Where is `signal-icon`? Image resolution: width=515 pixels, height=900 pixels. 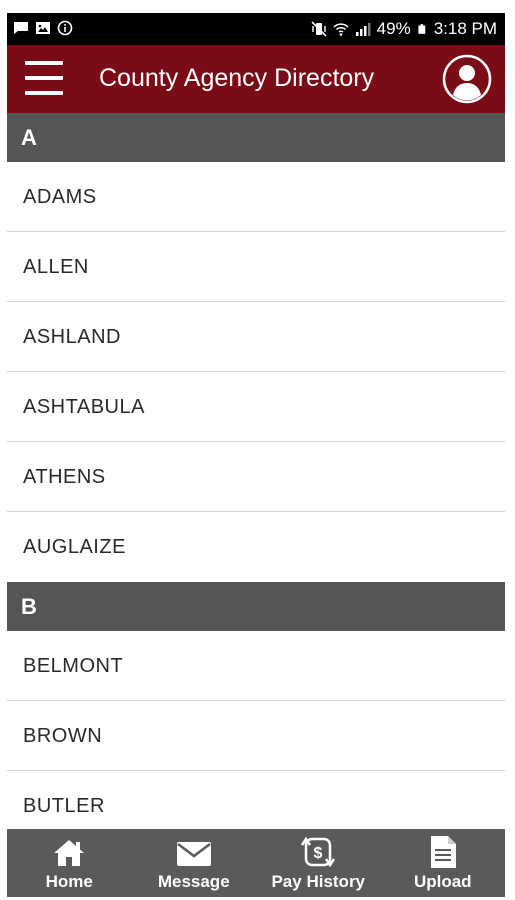
signal-icon is located at coordinates (363, 29).